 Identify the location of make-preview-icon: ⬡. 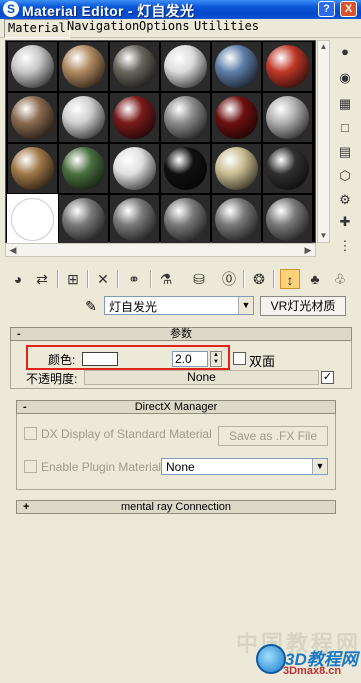
(345, 176).